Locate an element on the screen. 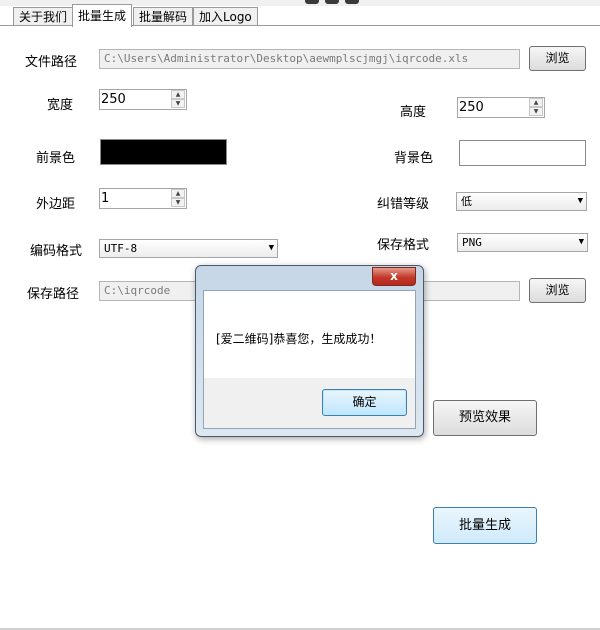 Image resolution: width=600 pixels, height=630 pixels. foreground-color-swatch is located at coordinates (163, 152).